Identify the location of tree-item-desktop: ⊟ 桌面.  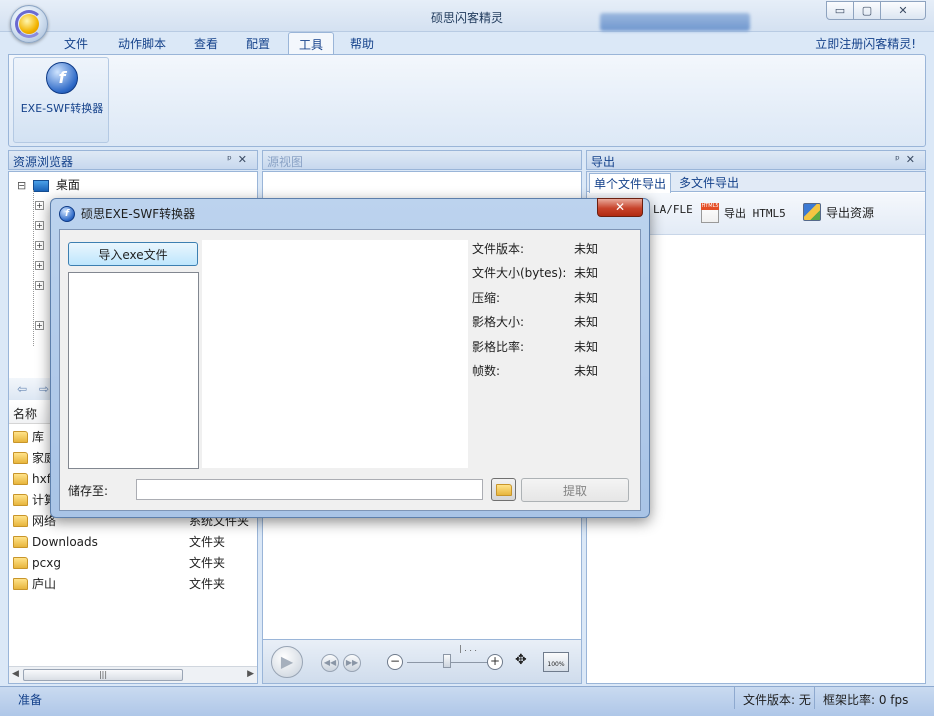
(48, 184).